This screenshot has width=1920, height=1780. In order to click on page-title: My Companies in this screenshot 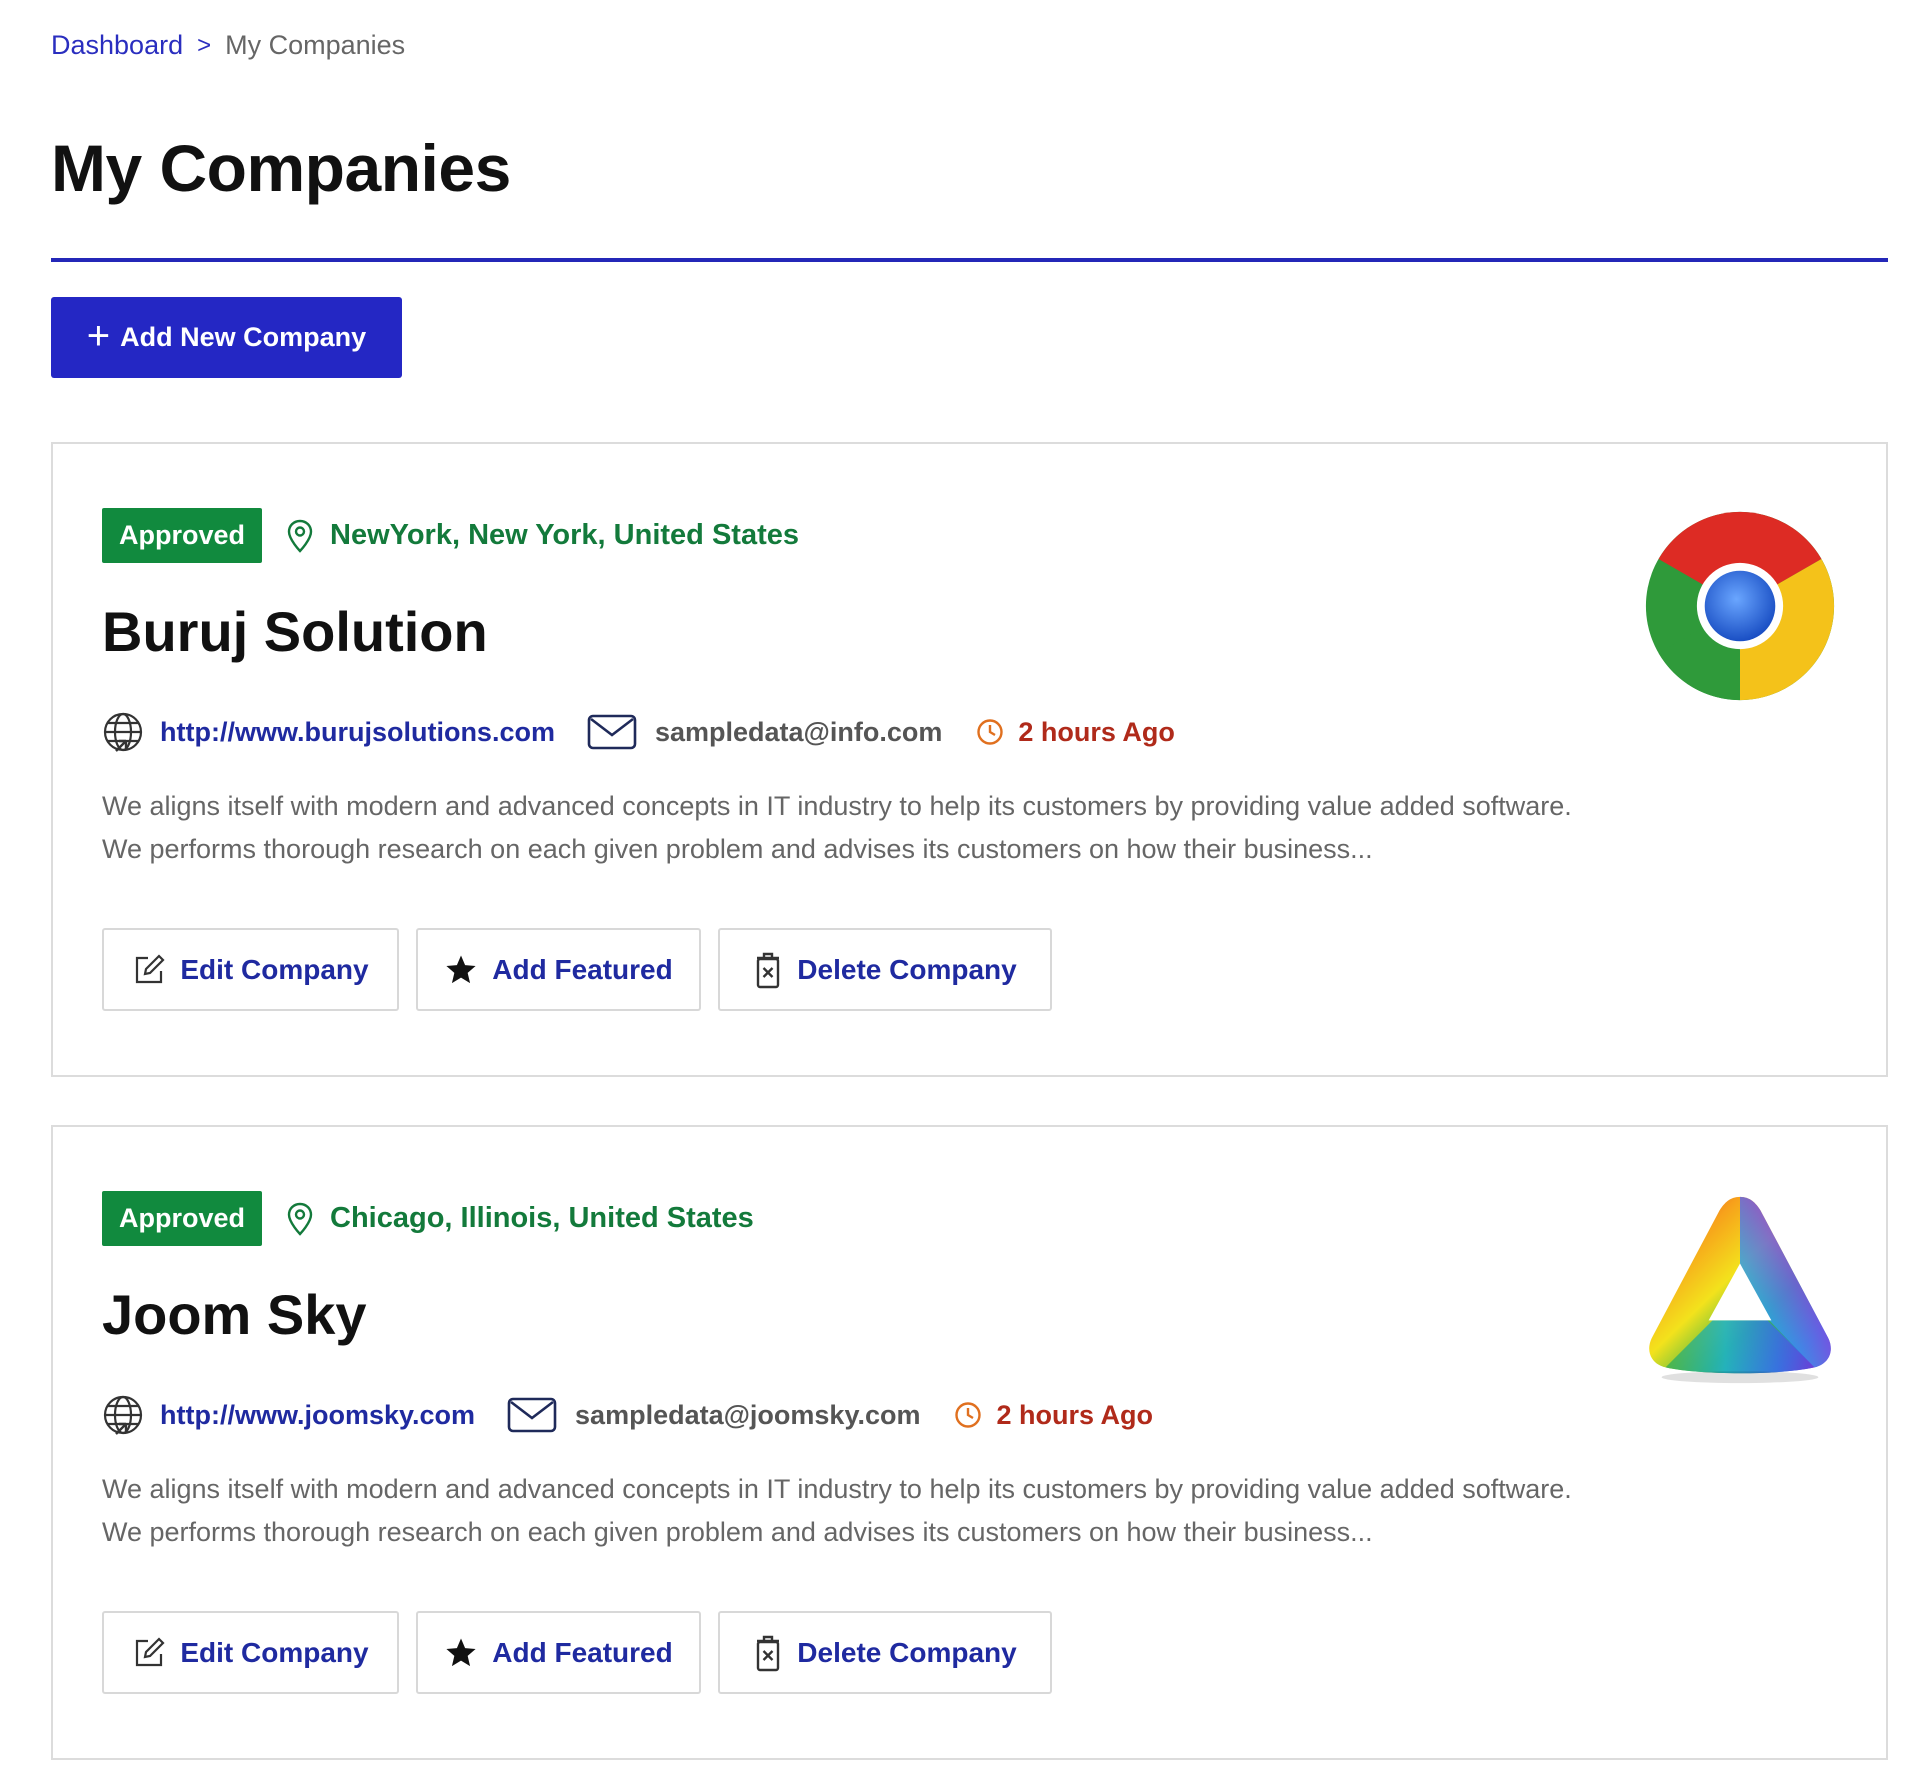, I will do `click(281, 168)`.